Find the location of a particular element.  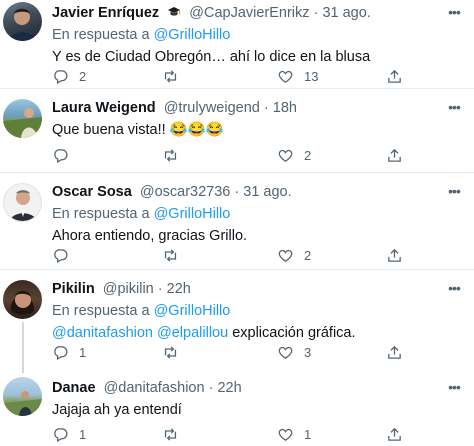

tweet-text: Jajaja ah ya entendí is located at coordinates (117, 410).